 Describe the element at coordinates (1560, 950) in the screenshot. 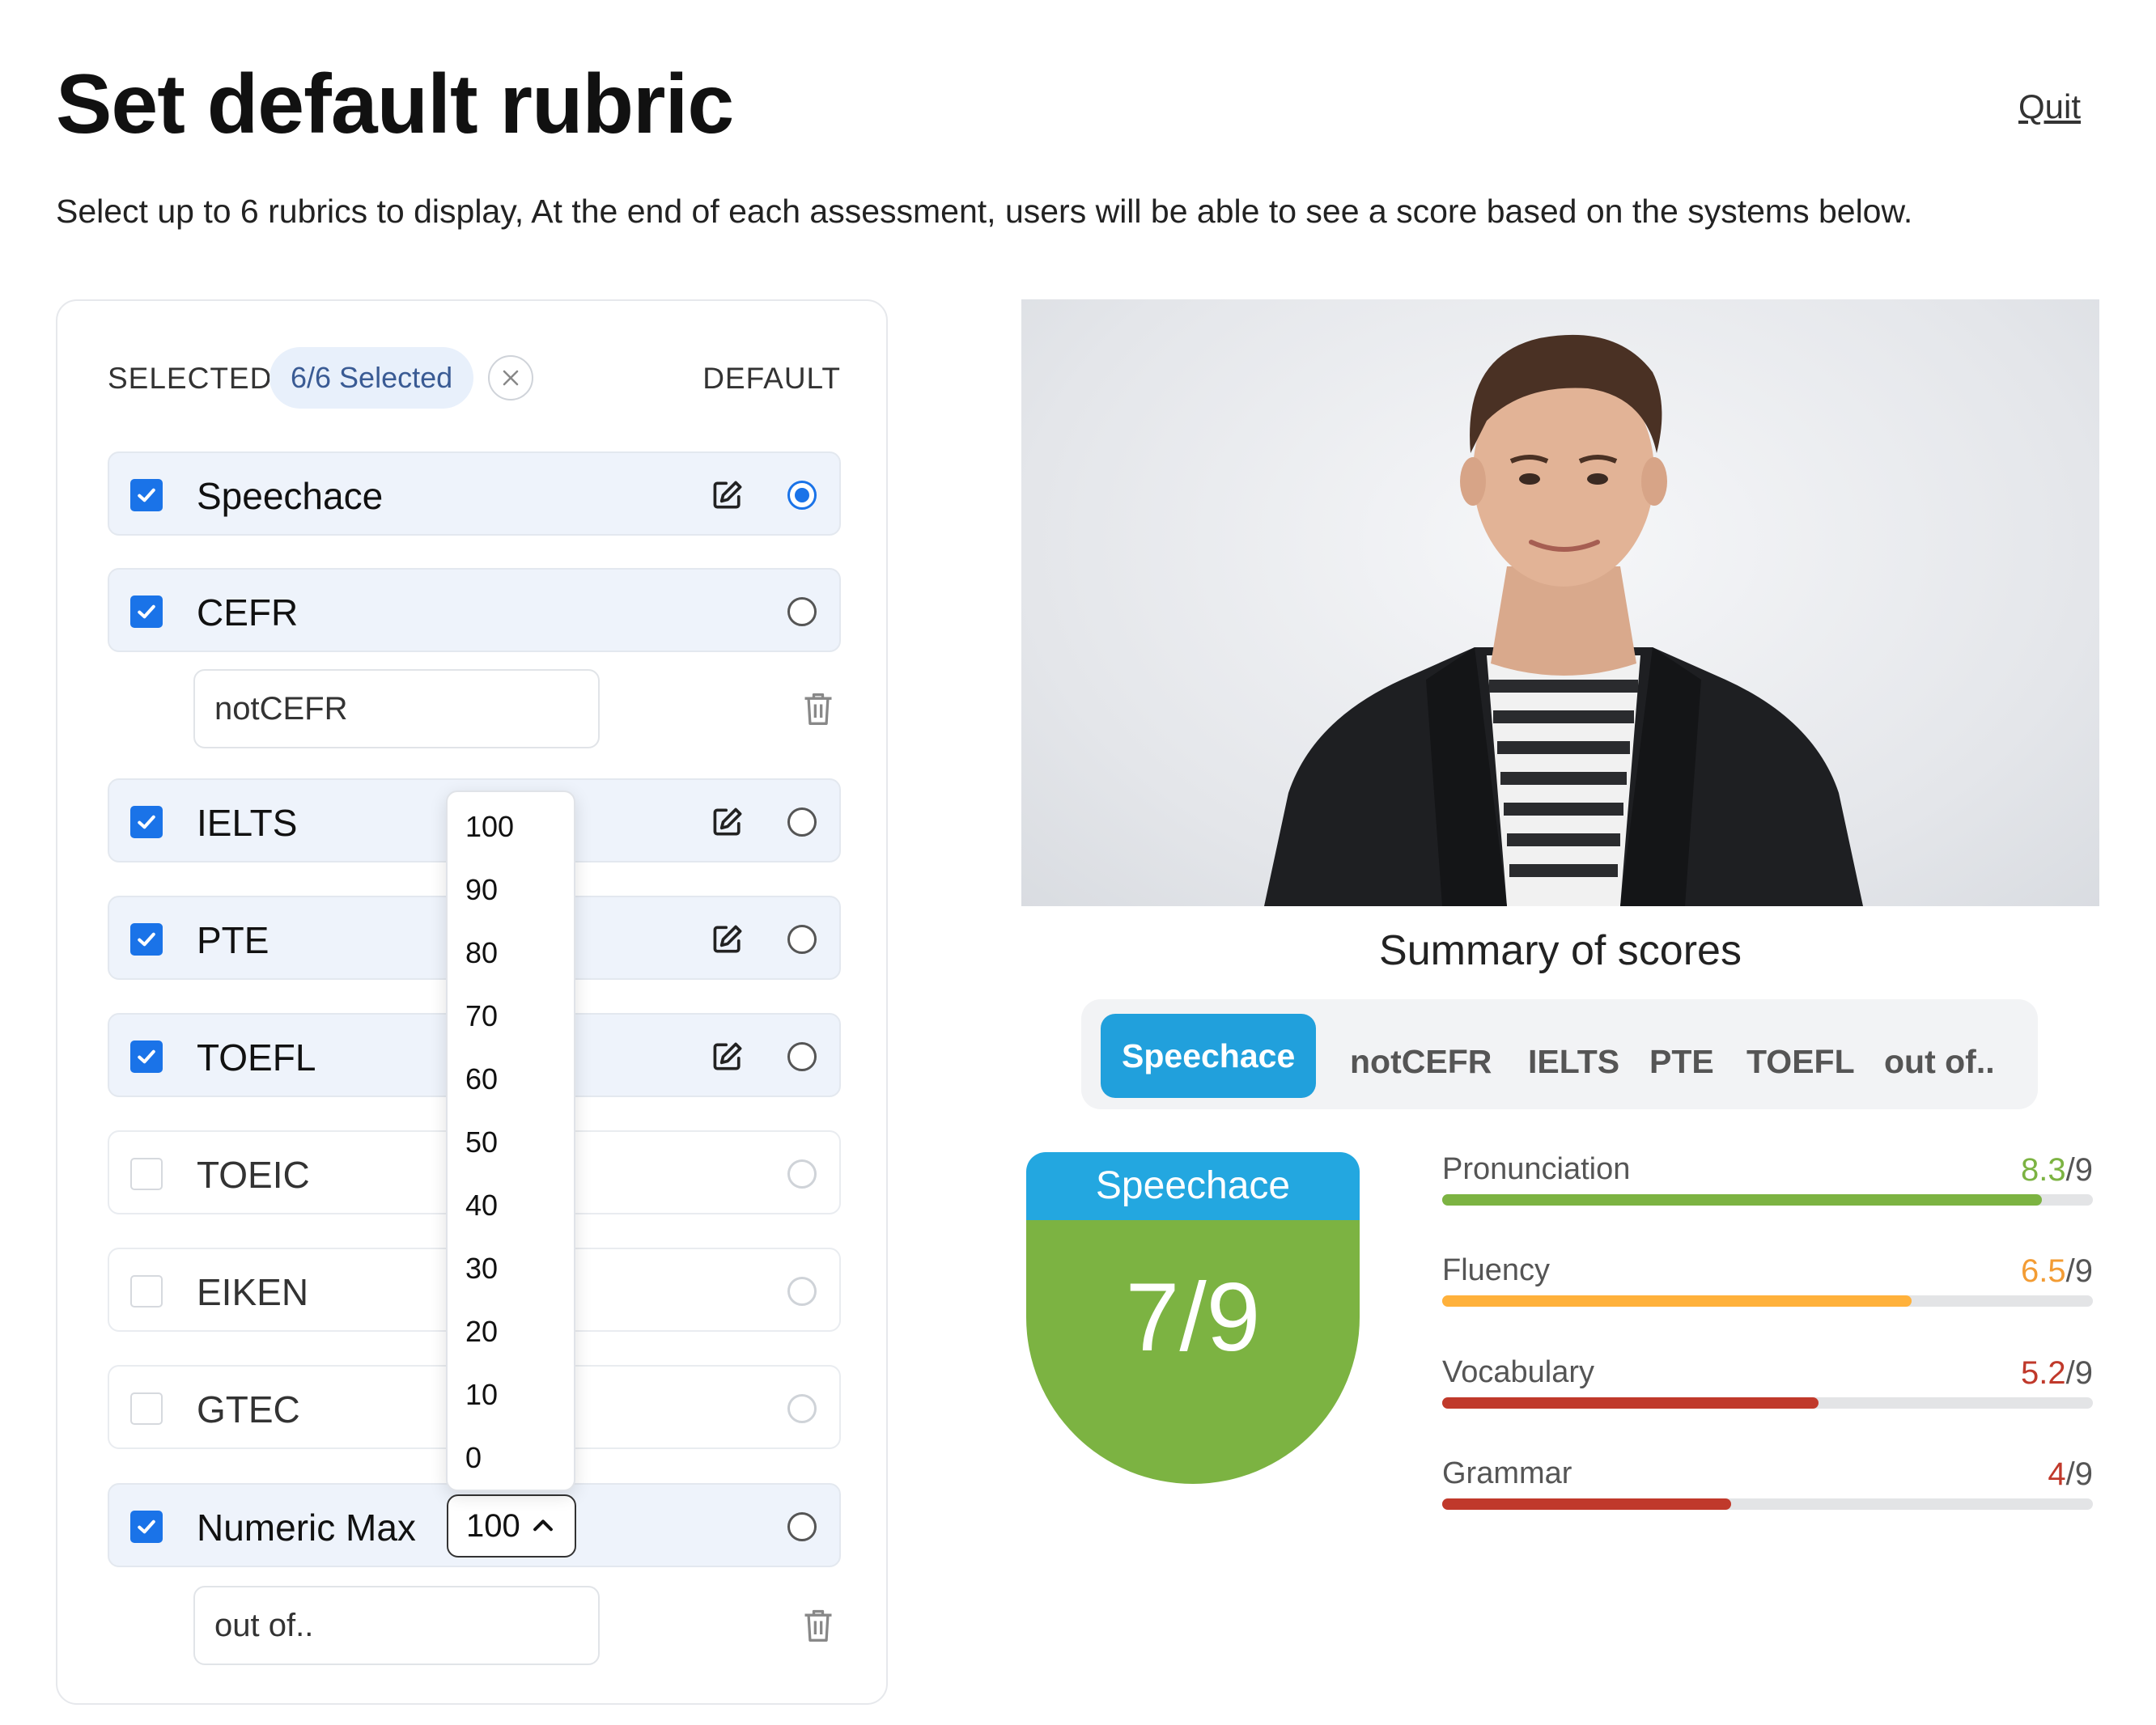

I see `summary-title: Summary of scores` at that location.